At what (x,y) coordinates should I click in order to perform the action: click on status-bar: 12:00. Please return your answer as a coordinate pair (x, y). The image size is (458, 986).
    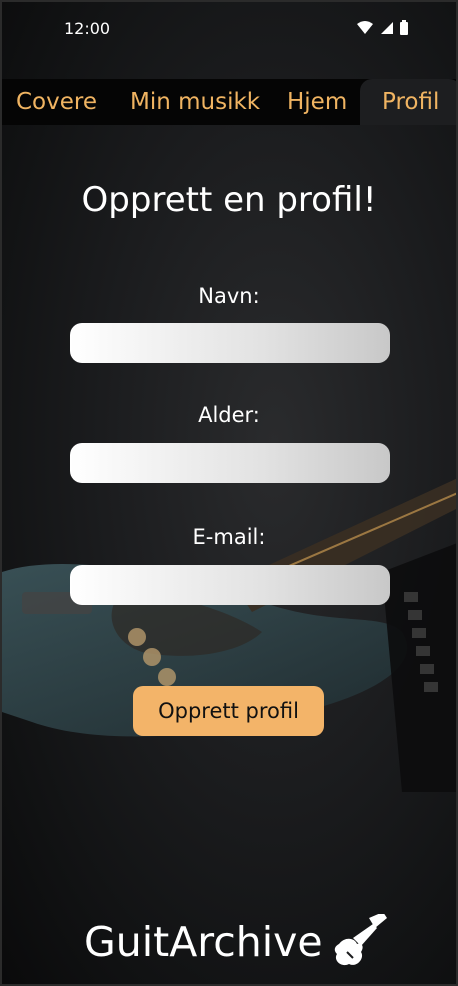
    Looking at the image, I should click on (229, 28).